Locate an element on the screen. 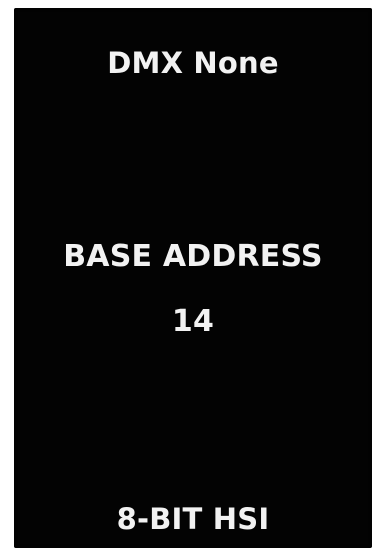  base-address-heading: BASE ADDRESS is located at coordinates (193, 256).